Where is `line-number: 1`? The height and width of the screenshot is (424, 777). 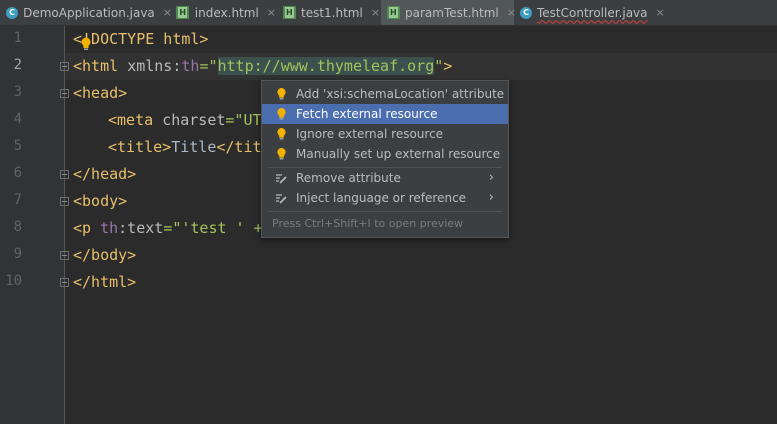 line-number: 1 is located at coordinates (17, 38).